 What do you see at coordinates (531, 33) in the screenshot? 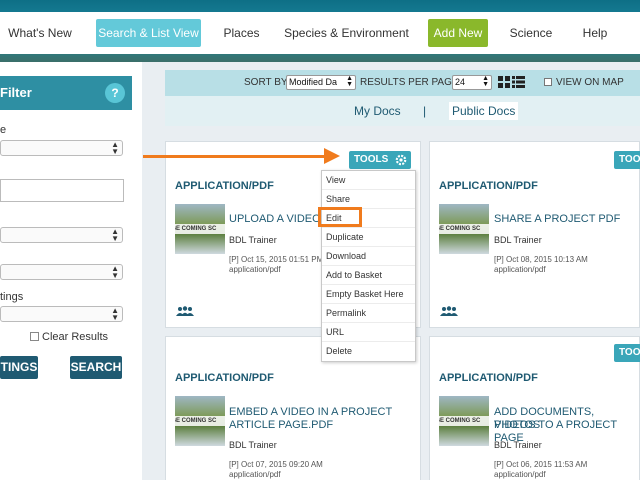
I see `nav-science: Science` at bounding box center [531, 33].